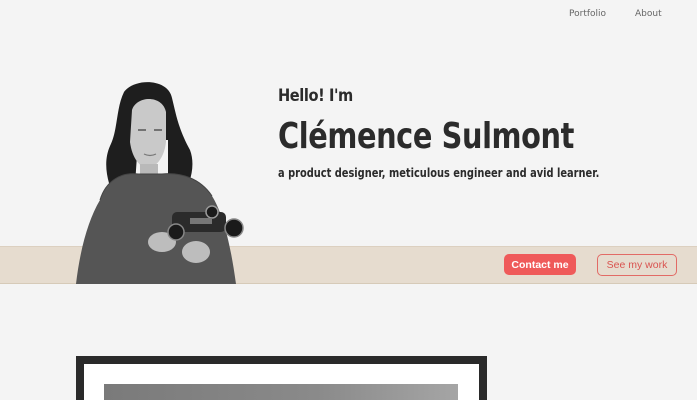 This screenshot has height=400, width=697. I want to click on project-preview-image, so click(281, 392).